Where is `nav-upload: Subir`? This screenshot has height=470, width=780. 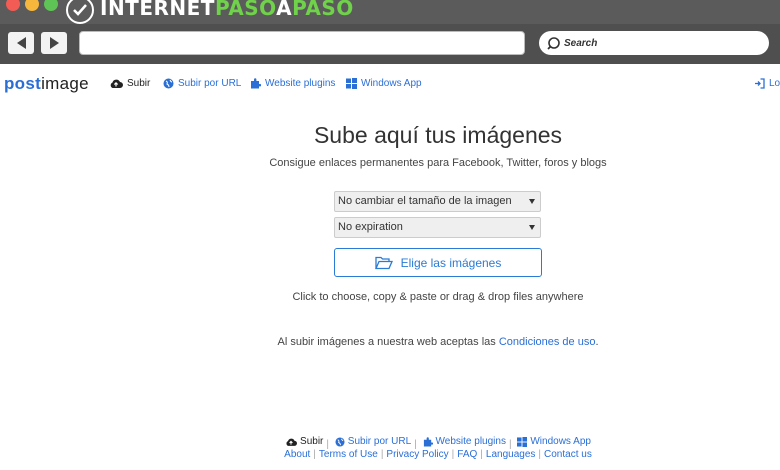
nav-upload: Subir is located at coordinates (129, 83).